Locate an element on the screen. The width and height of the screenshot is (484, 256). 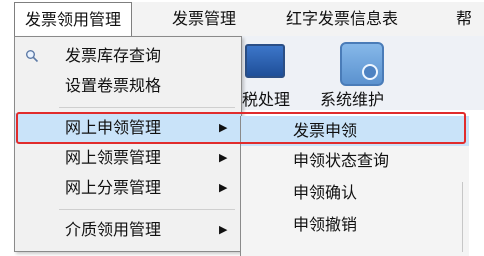
submenu-item-claim-confirm: 申领确认 is located at coordinates (355, 193).